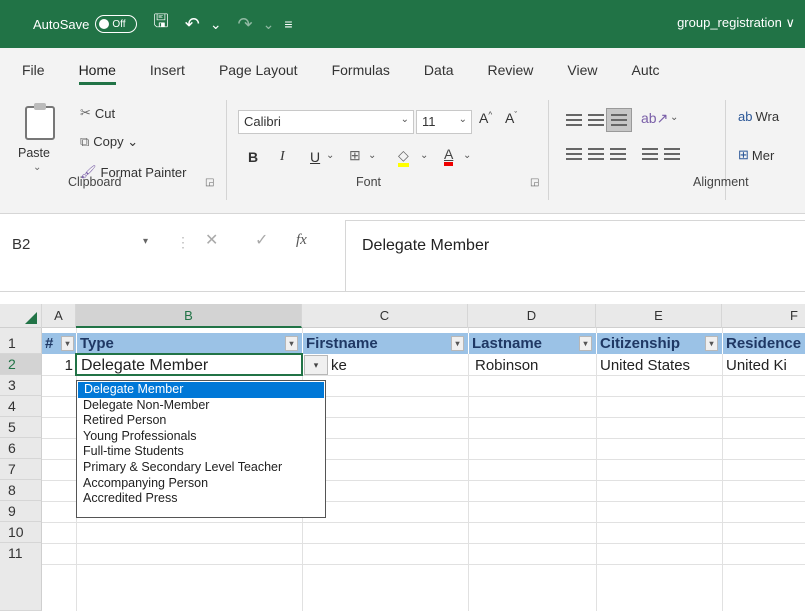 The image size is (805, 611). Describe the element at coordinates (116, 24) in the screenshot. I see `autosave-toggle: Off` at that location.